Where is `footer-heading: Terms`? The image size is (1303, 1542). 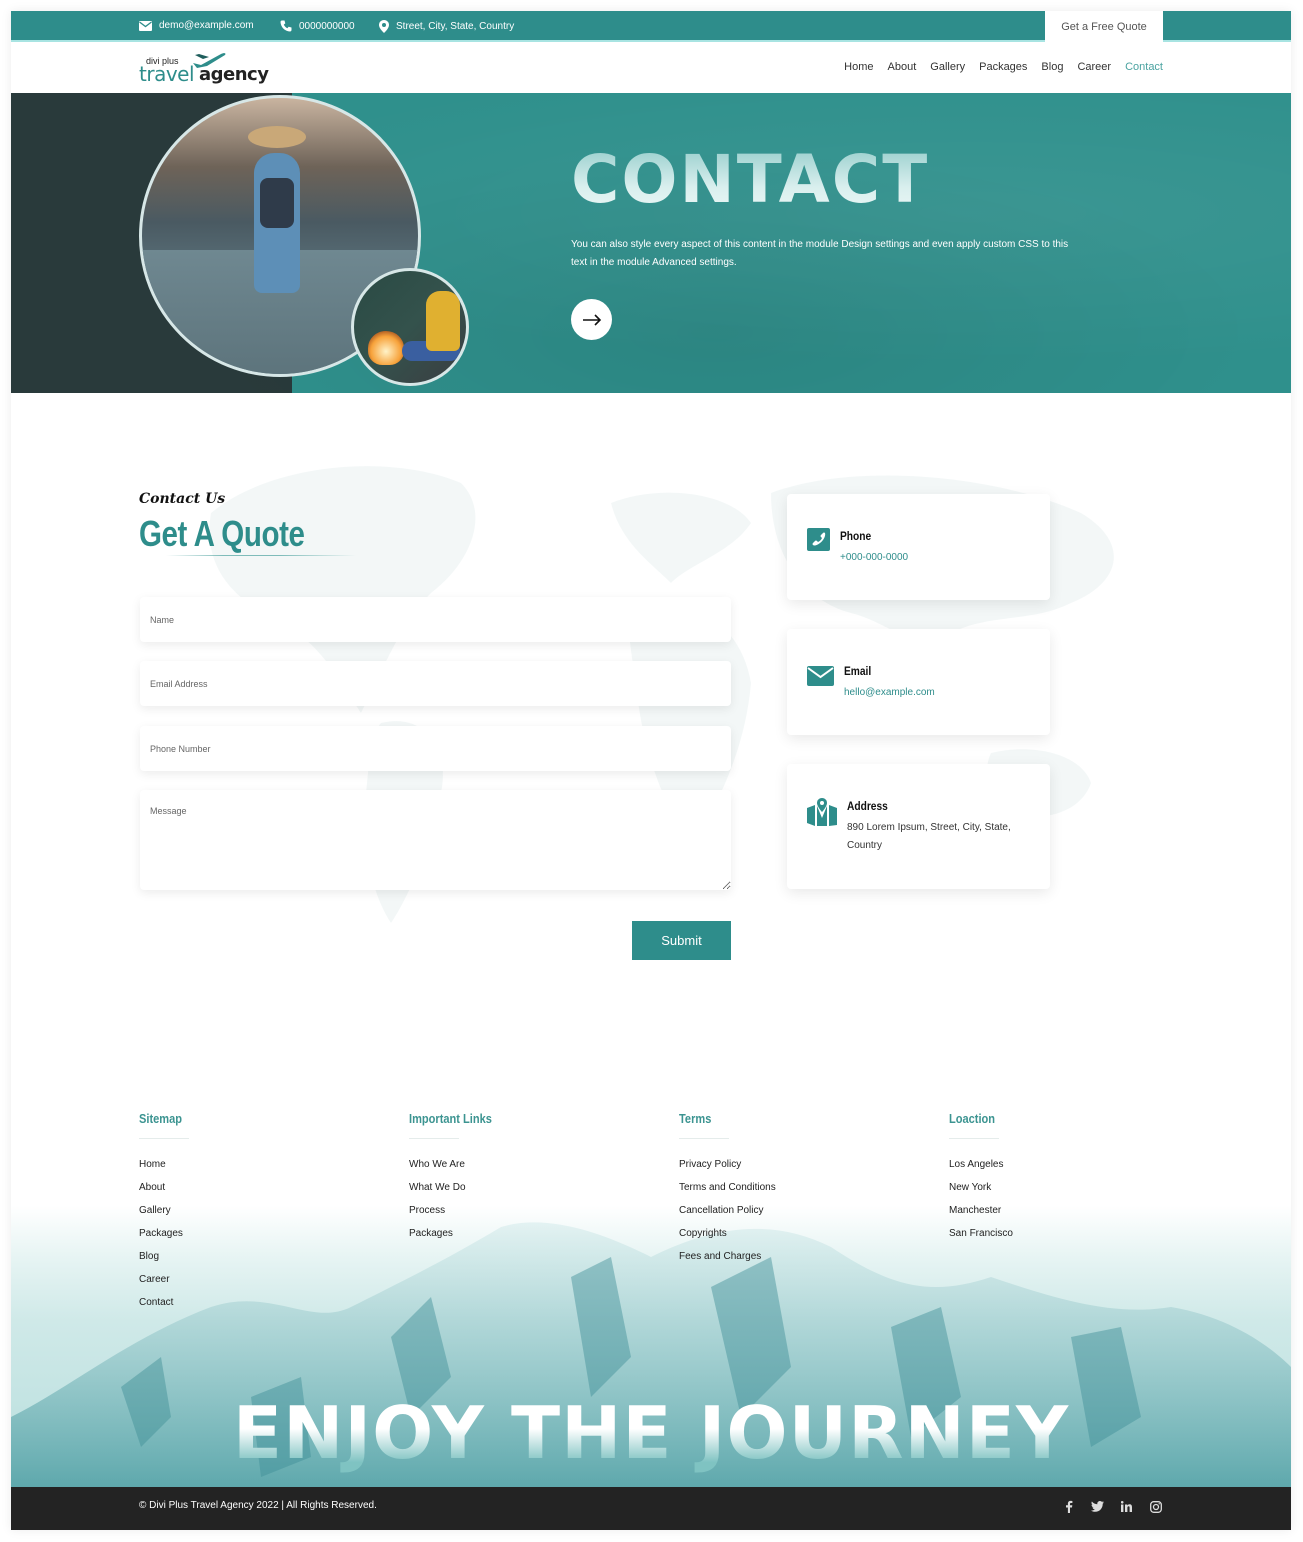
footer-heading: Terms is located at coordinates (695, 1118).